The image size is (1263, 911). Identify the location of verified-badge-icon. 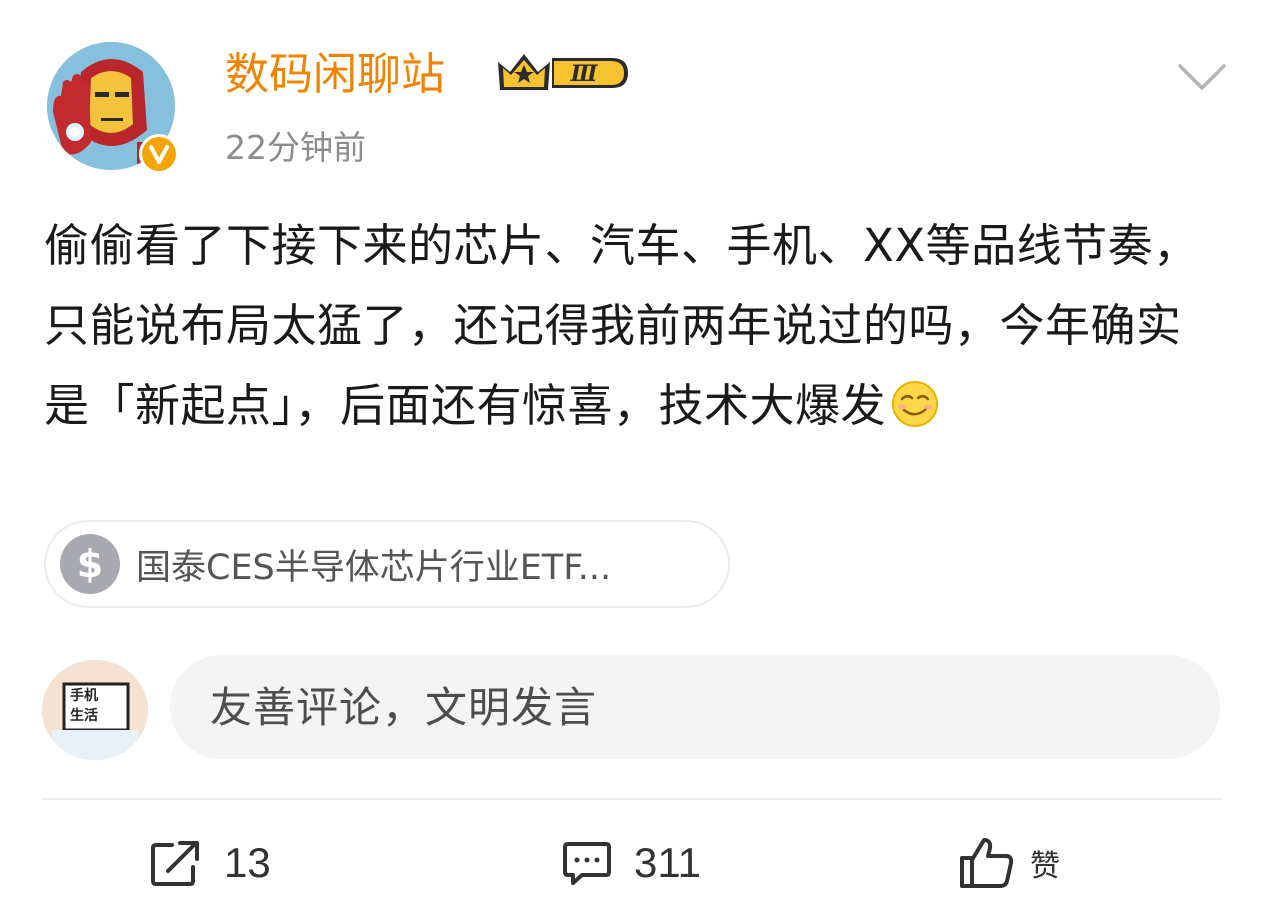
(159, 154).